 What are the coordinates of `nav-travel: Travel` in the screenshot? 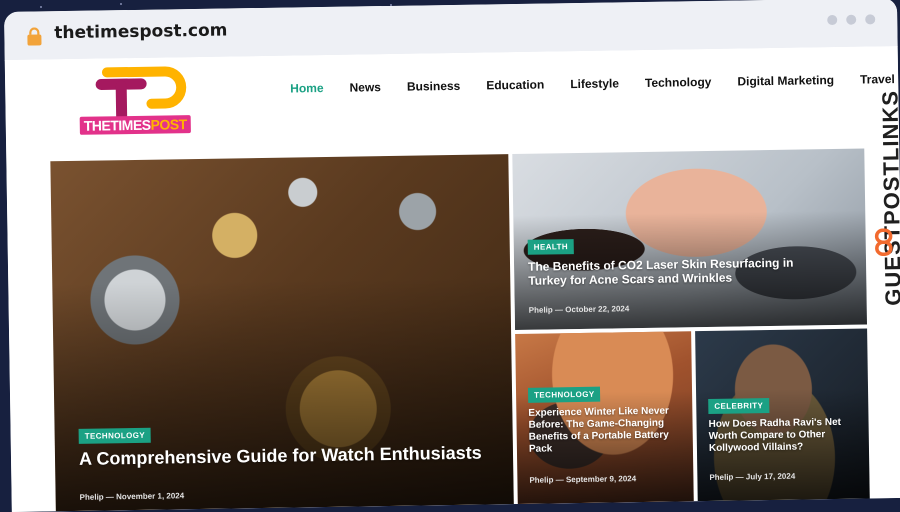 It's located at (873, 79).